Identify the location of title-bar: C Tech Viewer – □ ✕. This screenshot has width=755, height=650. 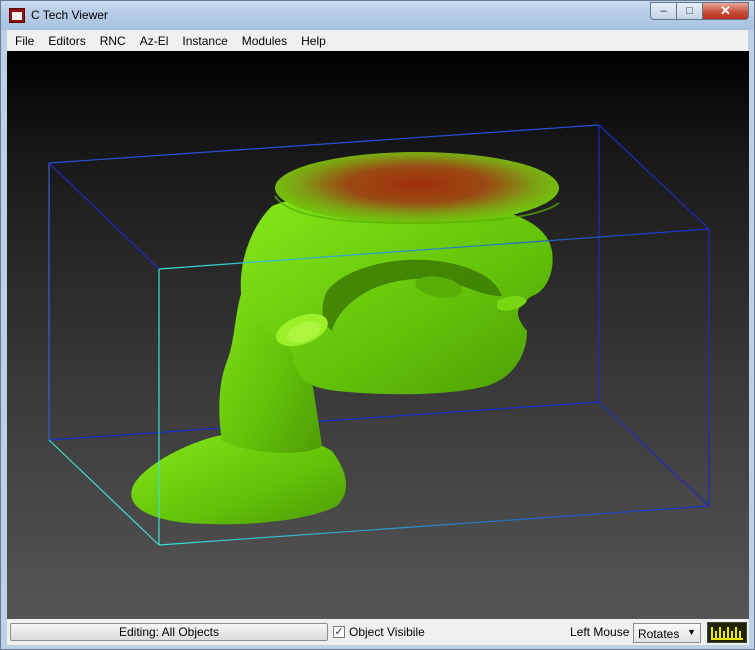
(377, 15).